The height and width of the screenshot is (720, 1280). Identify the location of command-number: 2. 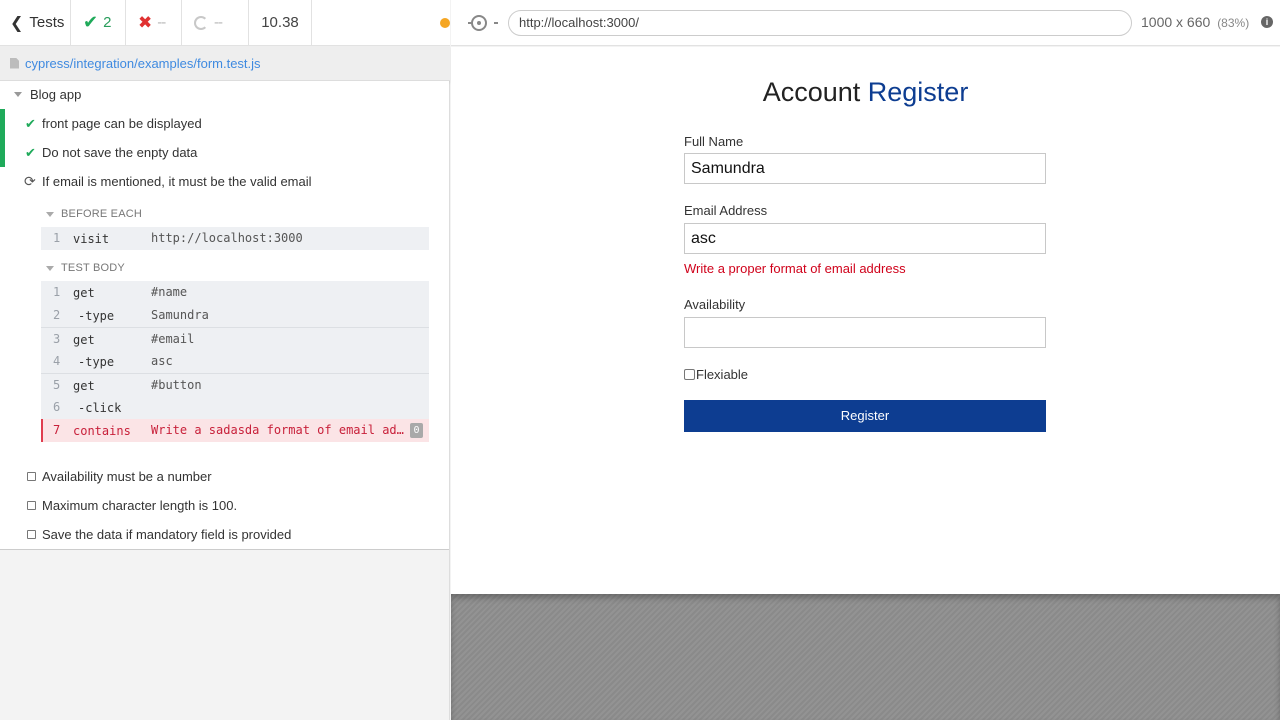
(57, 315).